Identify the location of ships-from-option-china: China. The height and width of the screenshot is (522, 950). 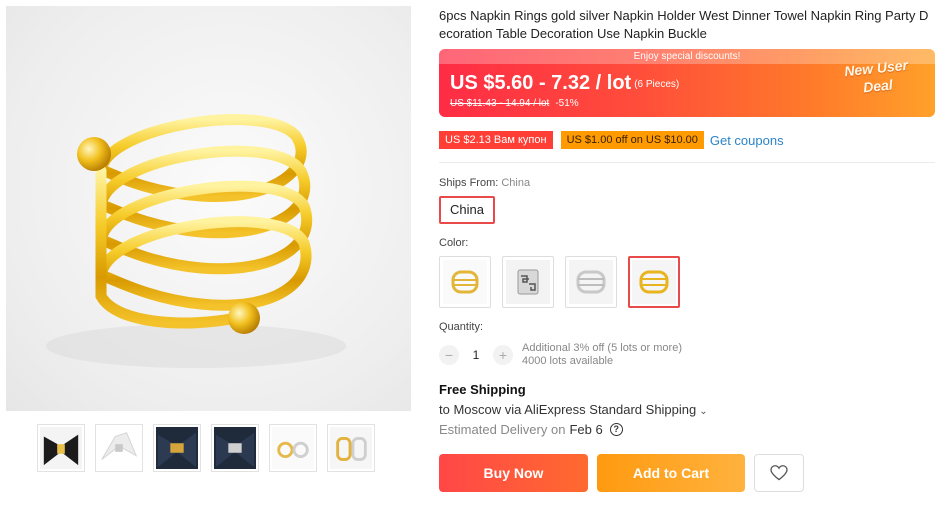
(467, 210).